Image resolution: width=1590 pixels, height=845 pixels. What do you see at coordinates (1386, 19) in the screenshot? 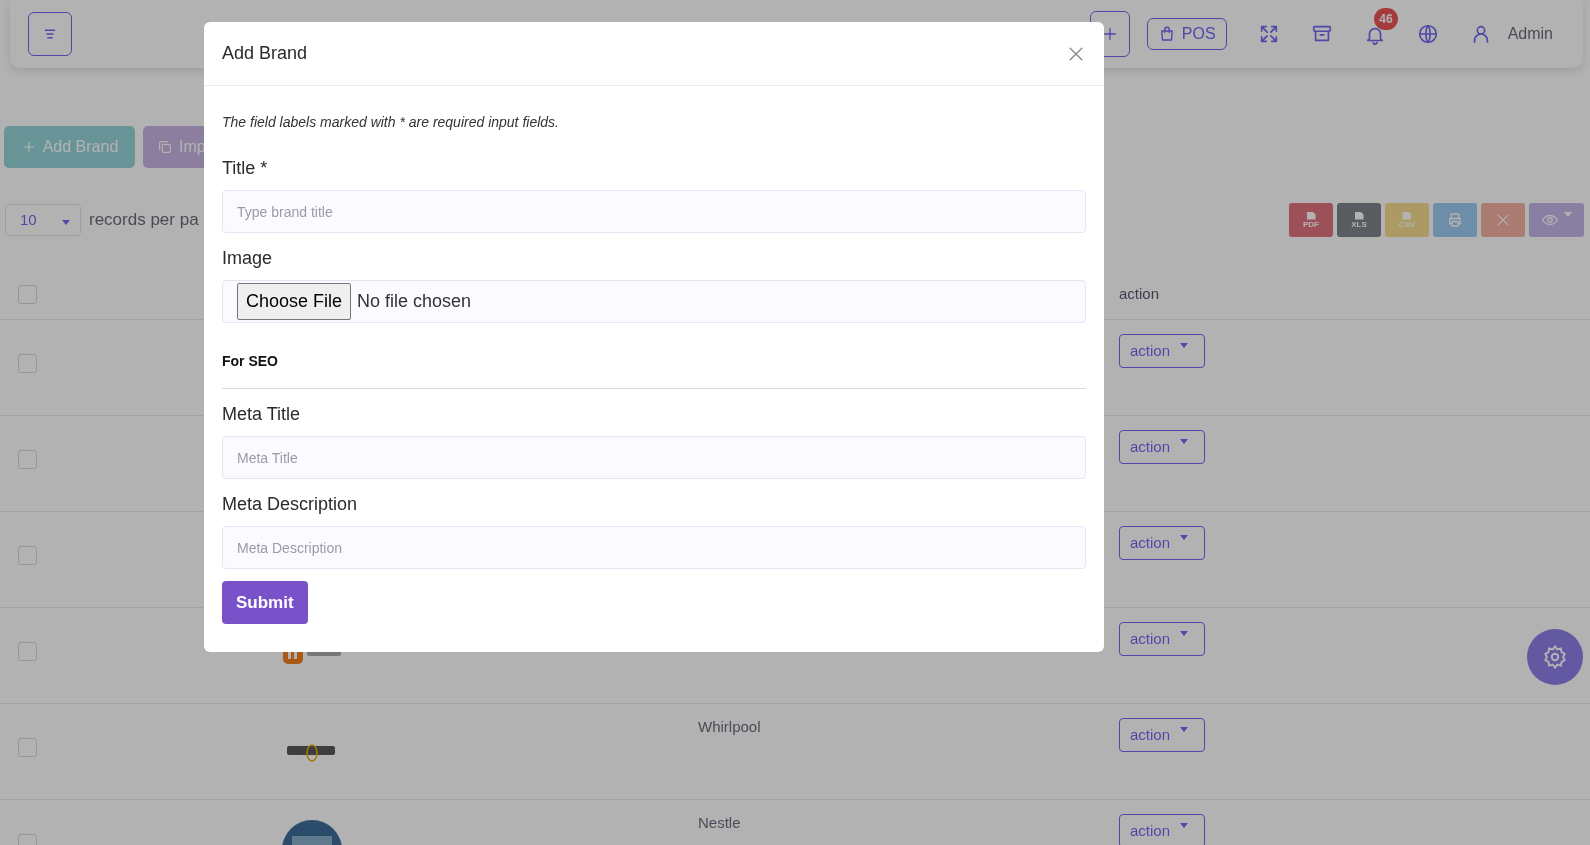
I see `notification-badge: 46` at bounding box center [1386, 19].